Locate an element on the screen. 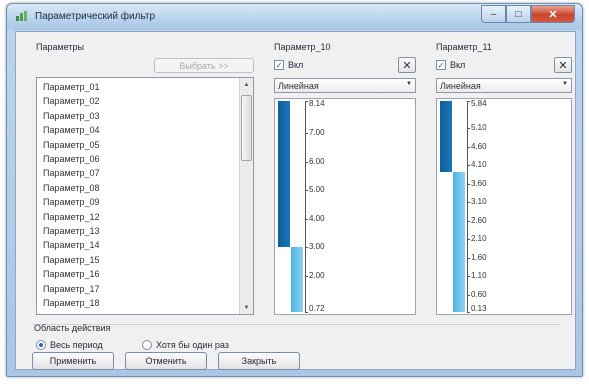 This screenshot has height=384, width=589. maximize-button: □ is located at coordinates (518, 14).